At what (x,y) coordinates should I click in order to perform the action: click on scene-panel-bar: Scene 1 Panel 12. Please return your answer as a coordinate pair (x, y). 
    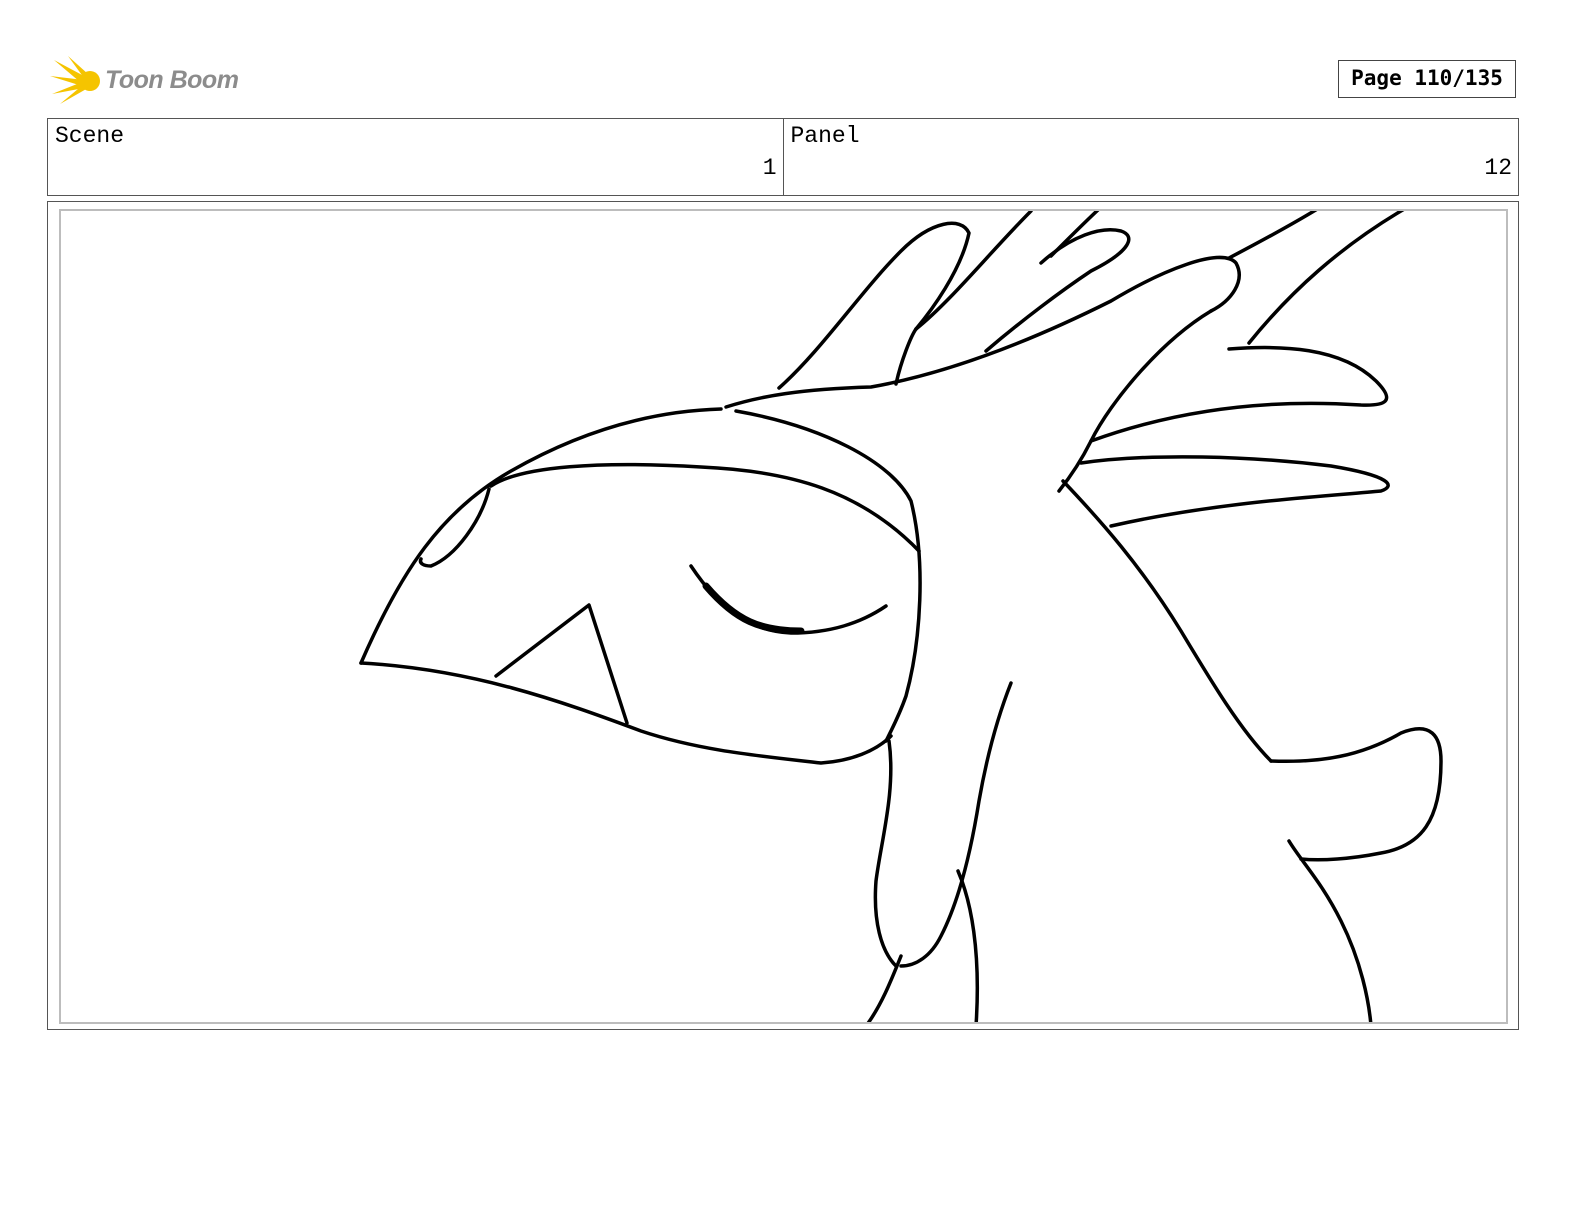
    Looking at the image, I should click on (783, 157).